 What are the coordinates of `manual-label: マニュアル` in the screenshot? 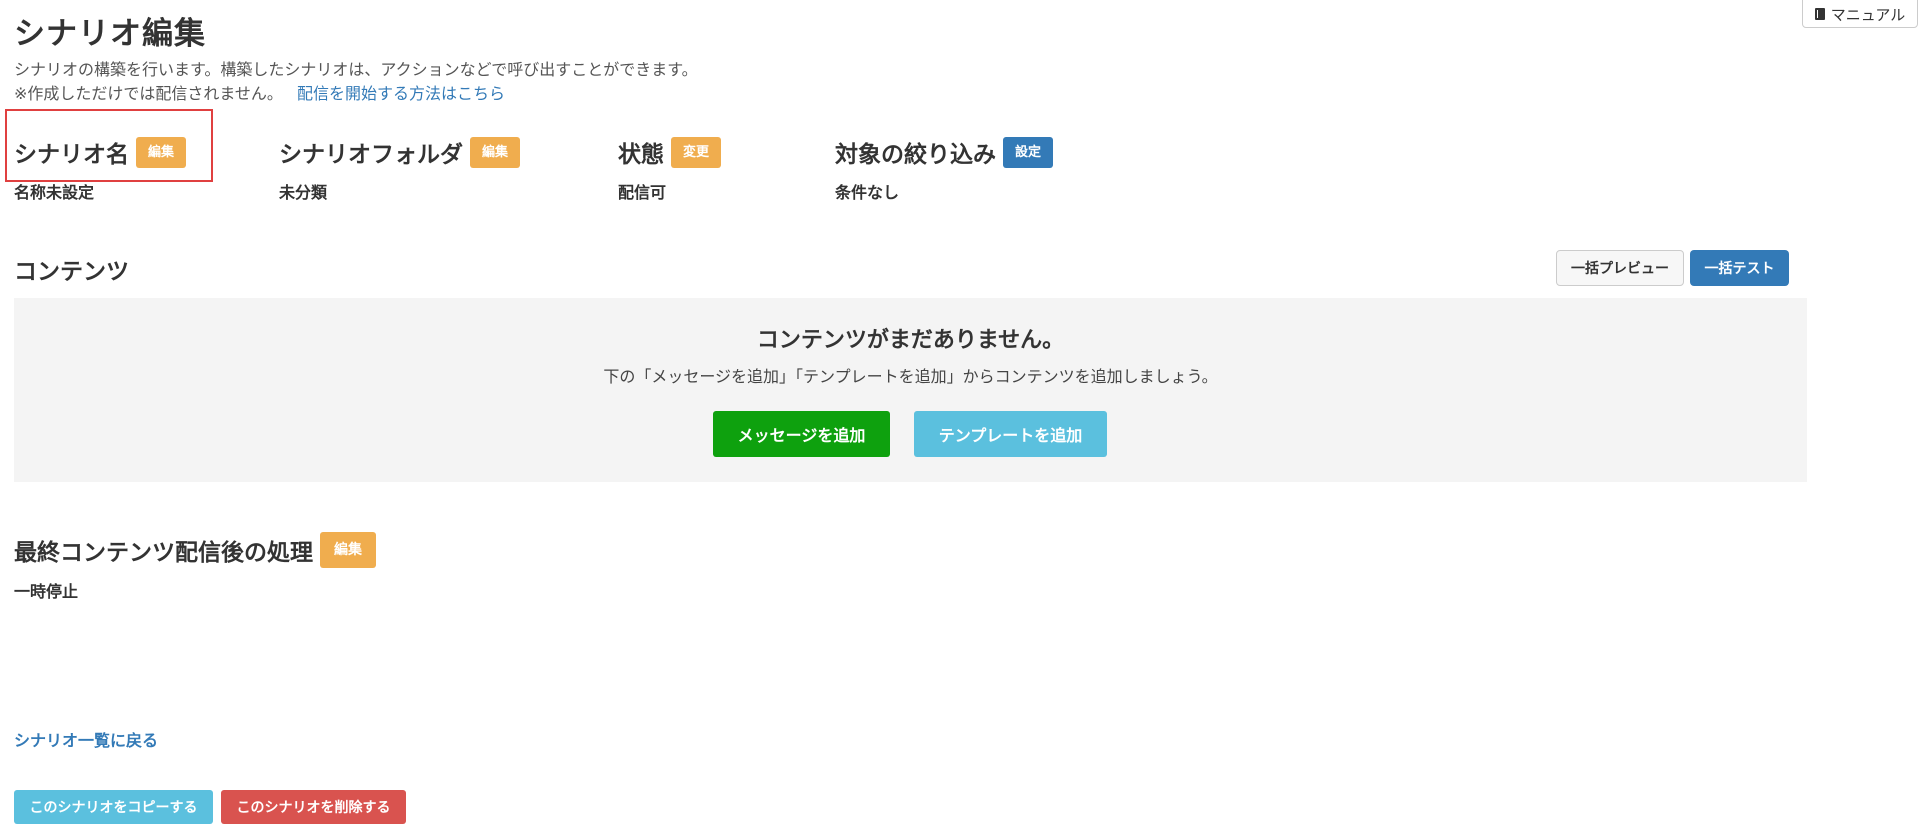 It's located at (1868, 14).